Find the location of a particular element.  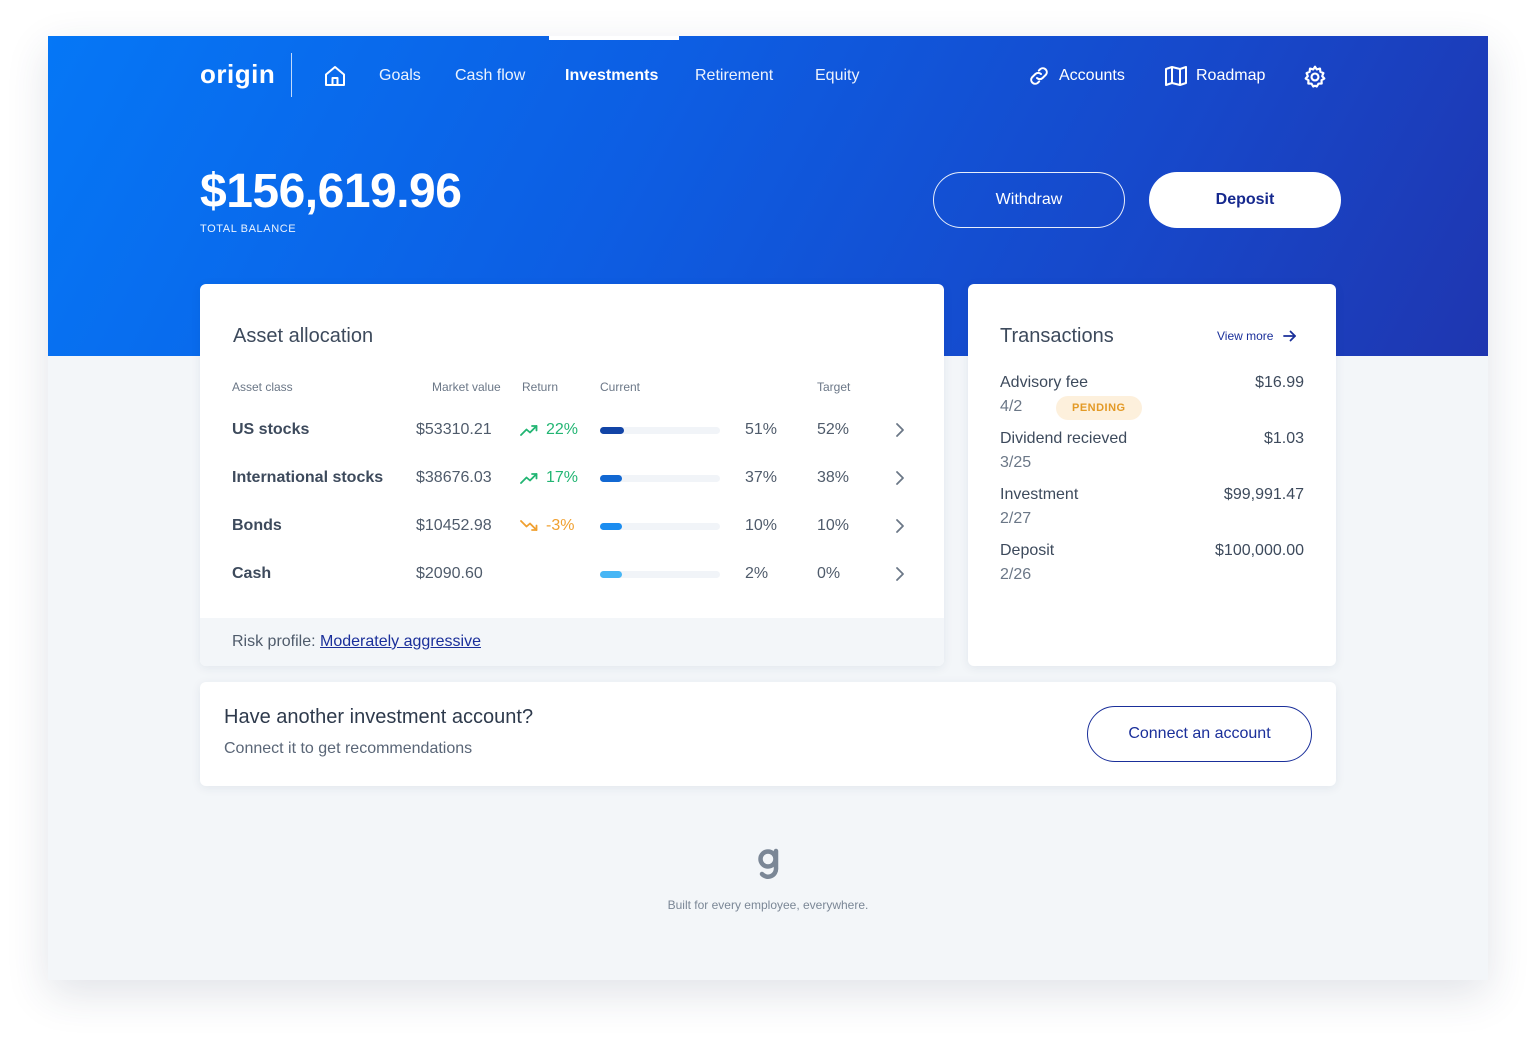

asset-row: US stocks $53310.21 22% 51% 52% is located at coordinates (572, 430).